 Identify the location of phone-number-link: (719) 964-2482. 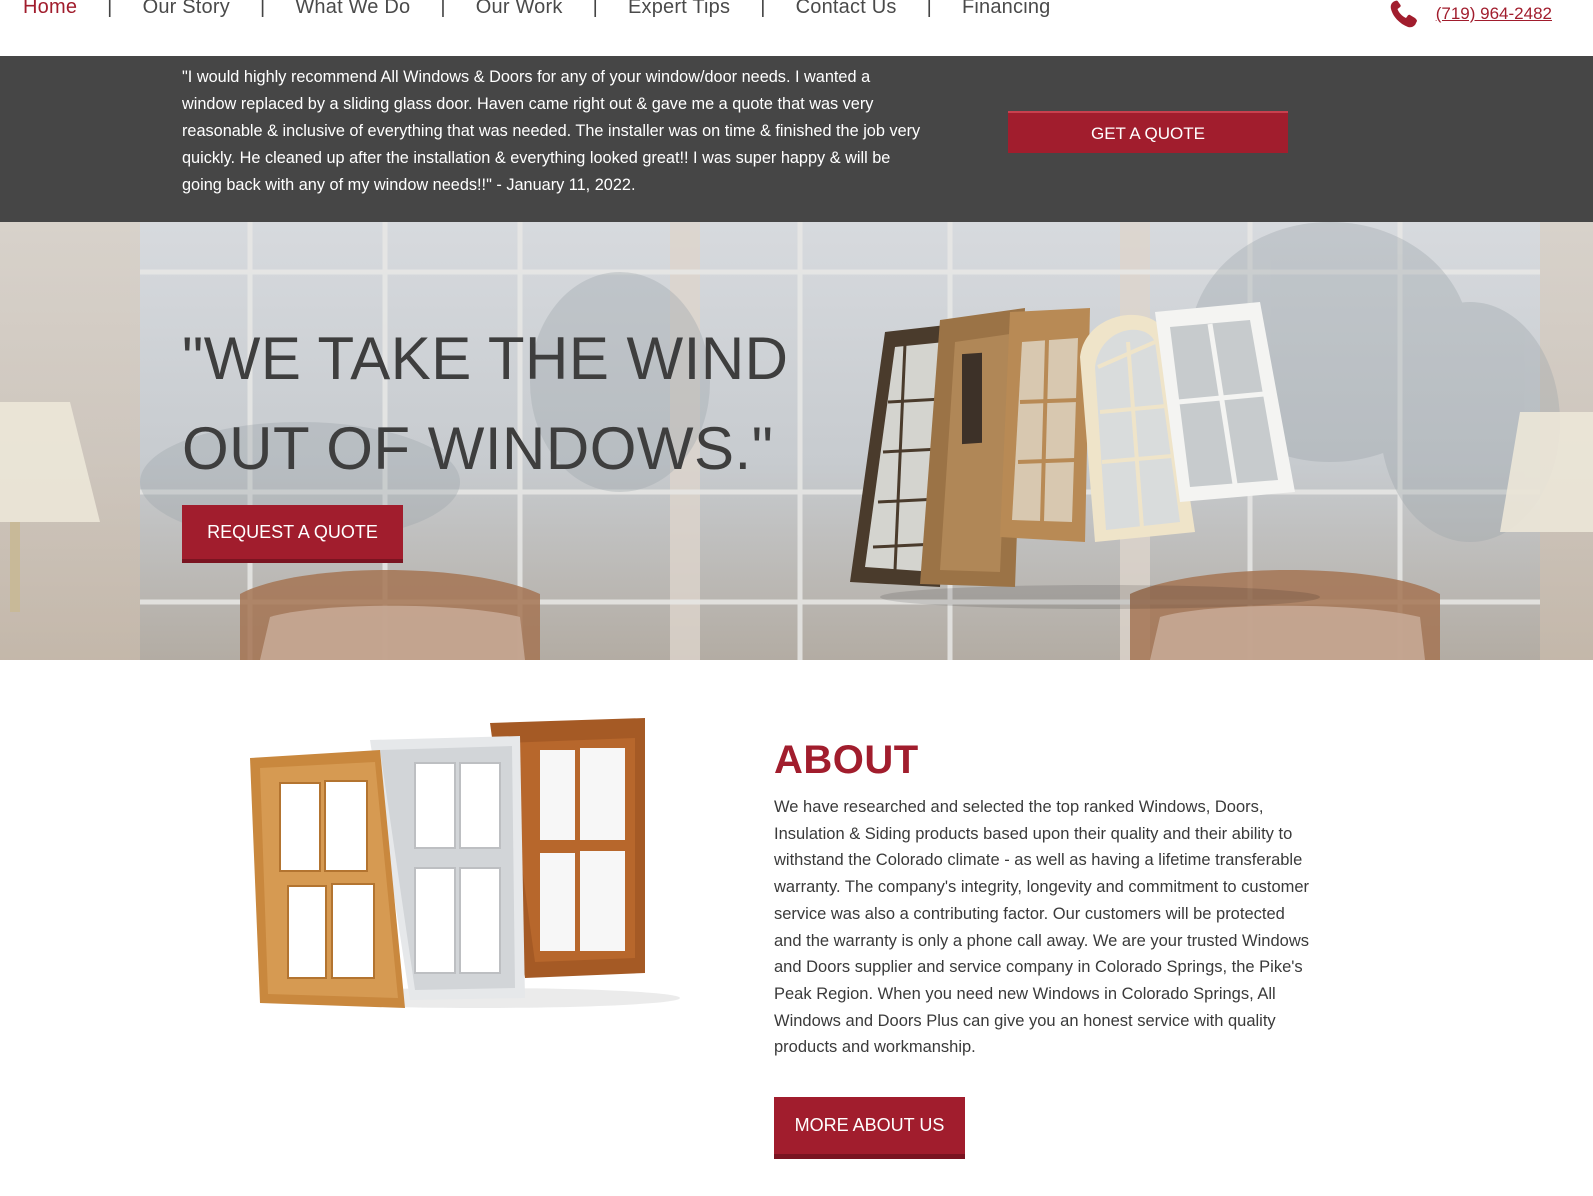
(1494, 14).